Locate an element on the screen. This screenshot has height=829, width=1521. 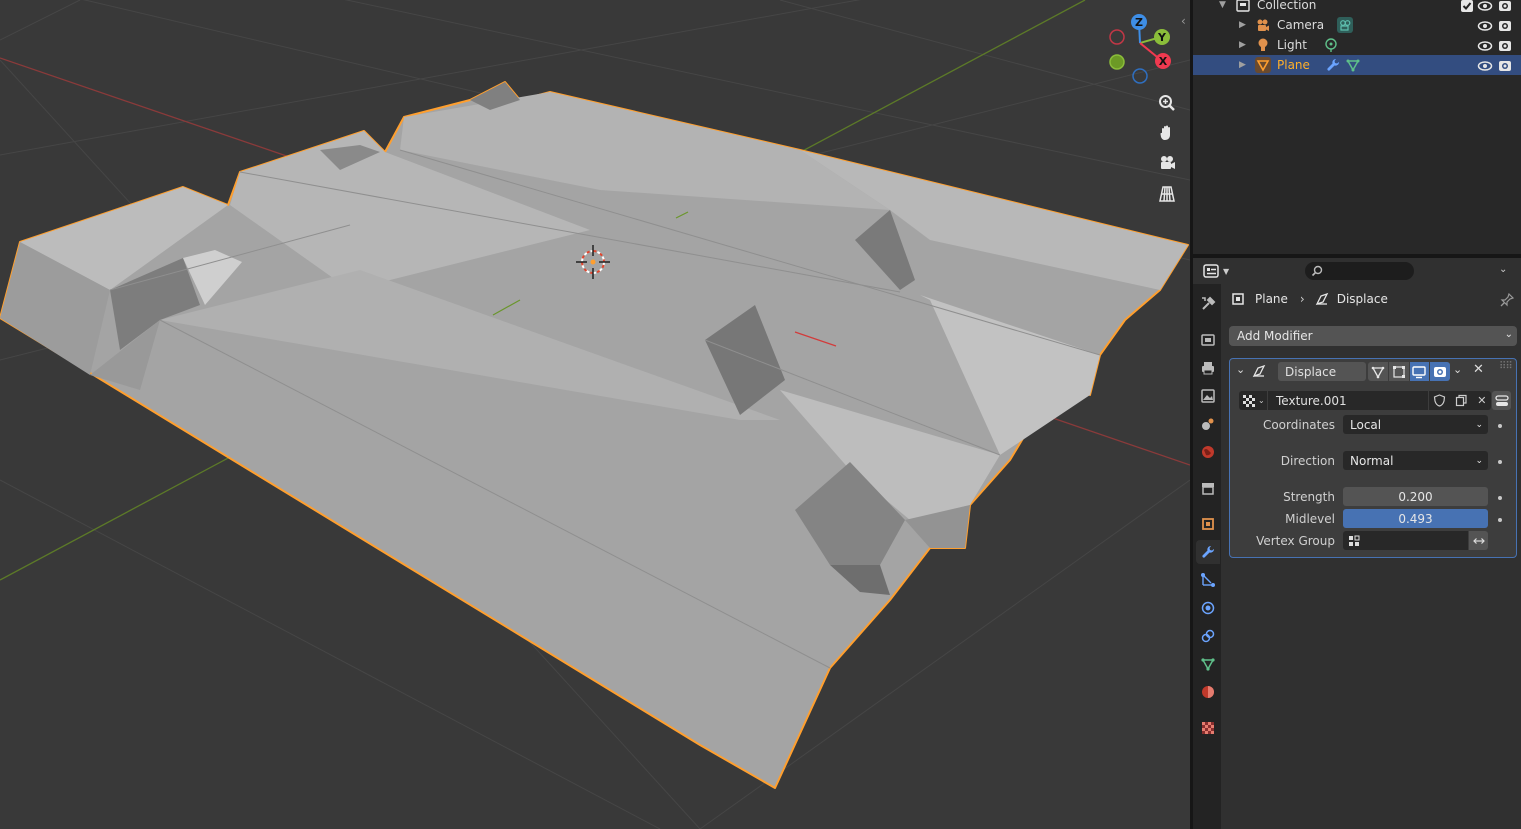
strength-value: 0.200 is located at coordinates (1415, 496).